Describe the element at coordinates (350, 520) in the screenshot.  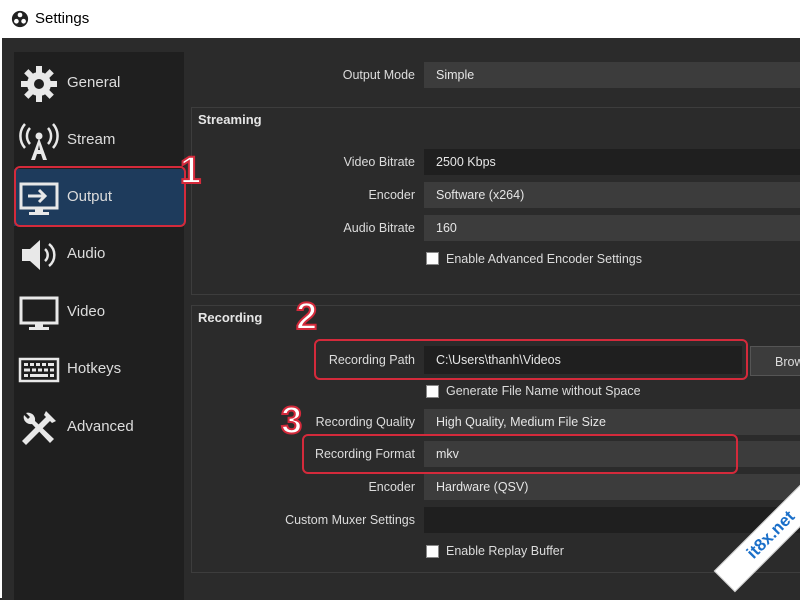
I see `custom-muxer-label: Custom Muxer Settings` at that location.